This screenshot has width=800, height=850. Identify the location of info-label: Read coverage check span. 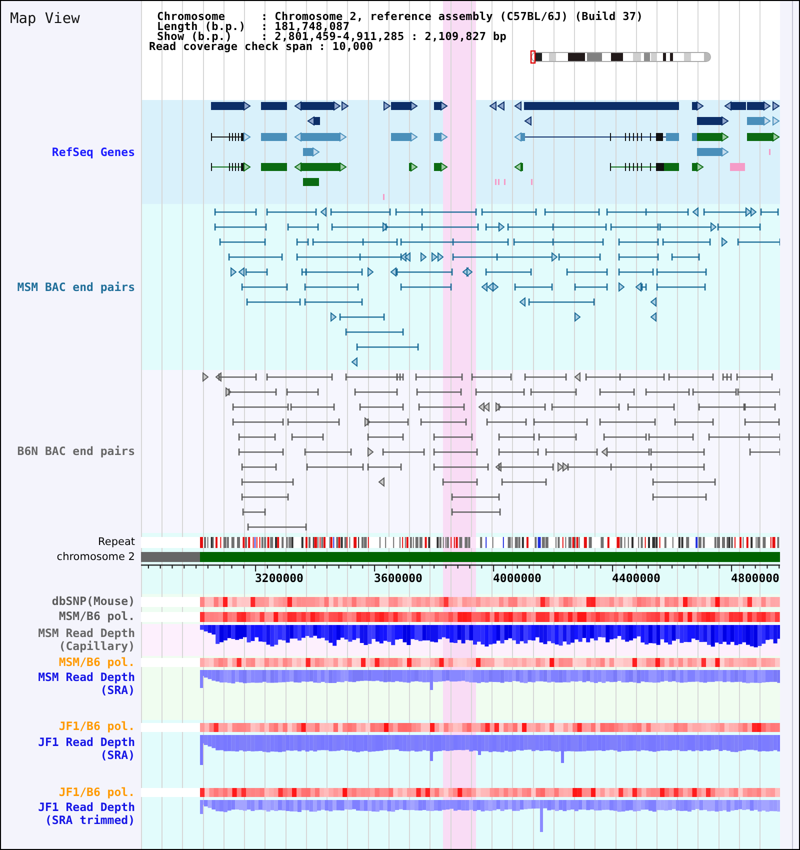
(231, 47).